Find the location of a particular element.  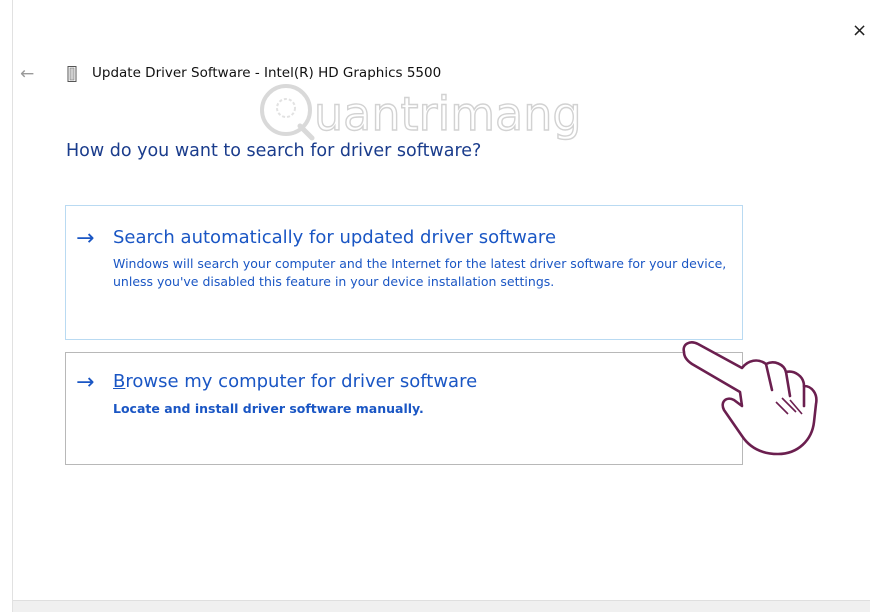

left-border is located at coordinates (6, 306).